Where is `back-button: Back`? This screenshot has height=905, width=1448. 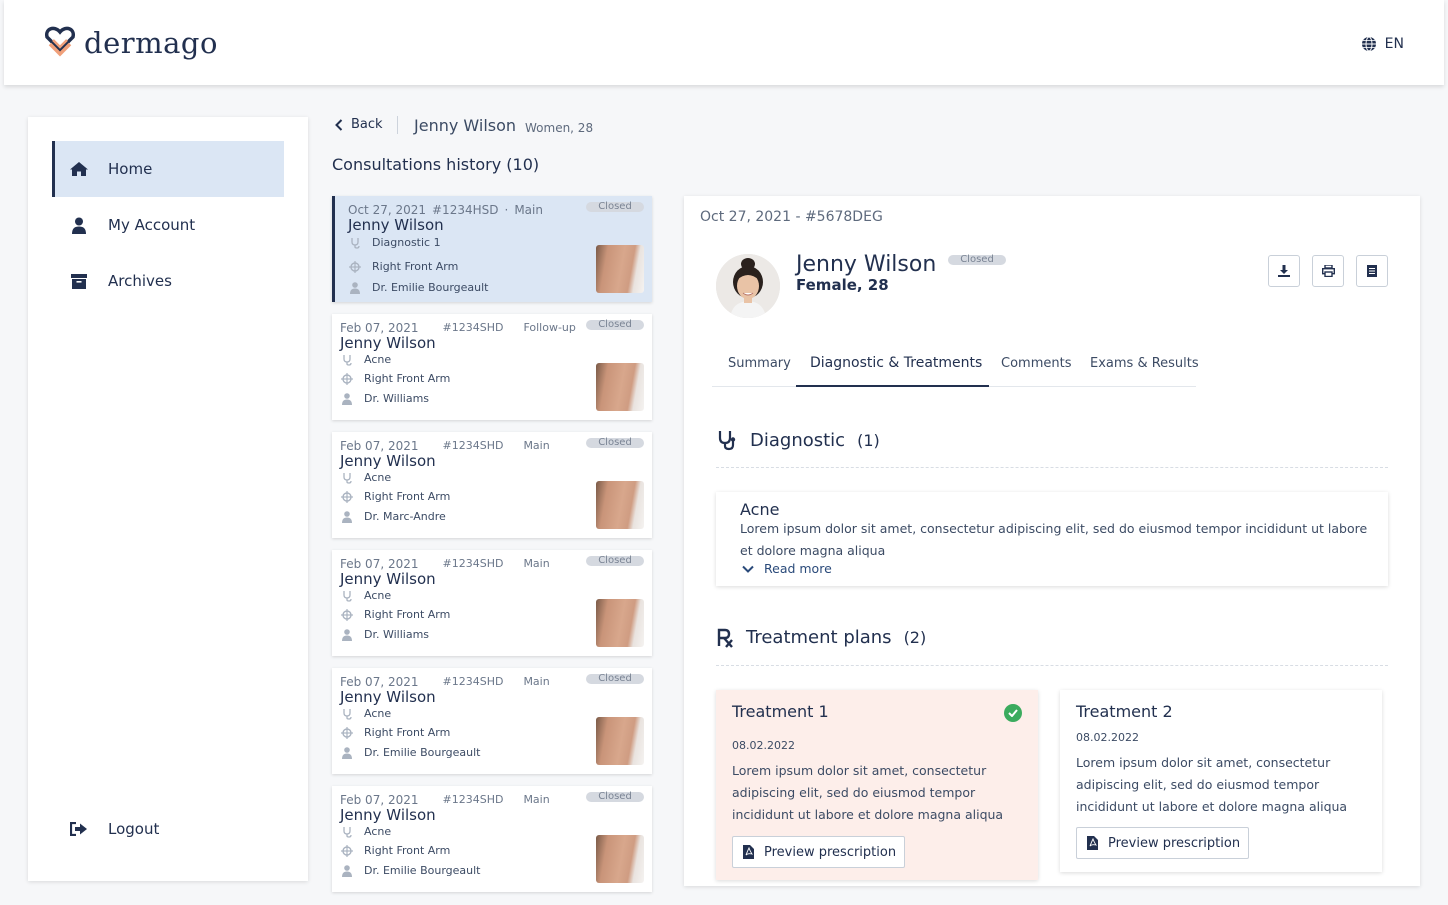
back-button: Back is located at coordinates (359, 124).